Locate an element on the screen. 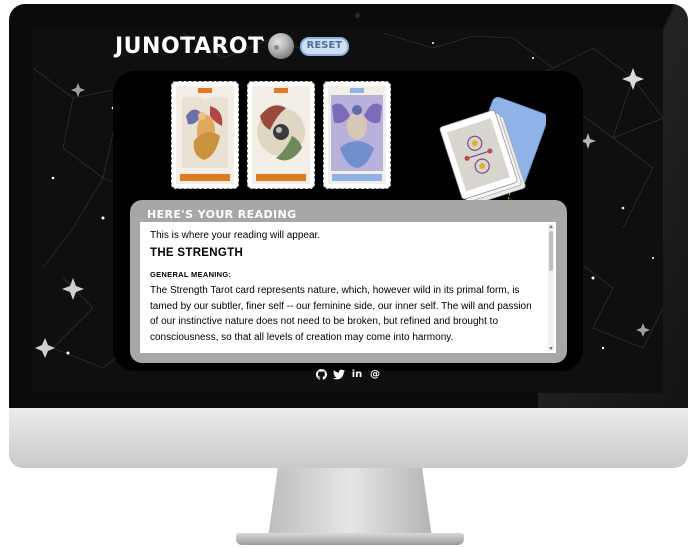 The width and height of the screenshot is (697, 548). monitor-base is located at coordinates (350, 539).